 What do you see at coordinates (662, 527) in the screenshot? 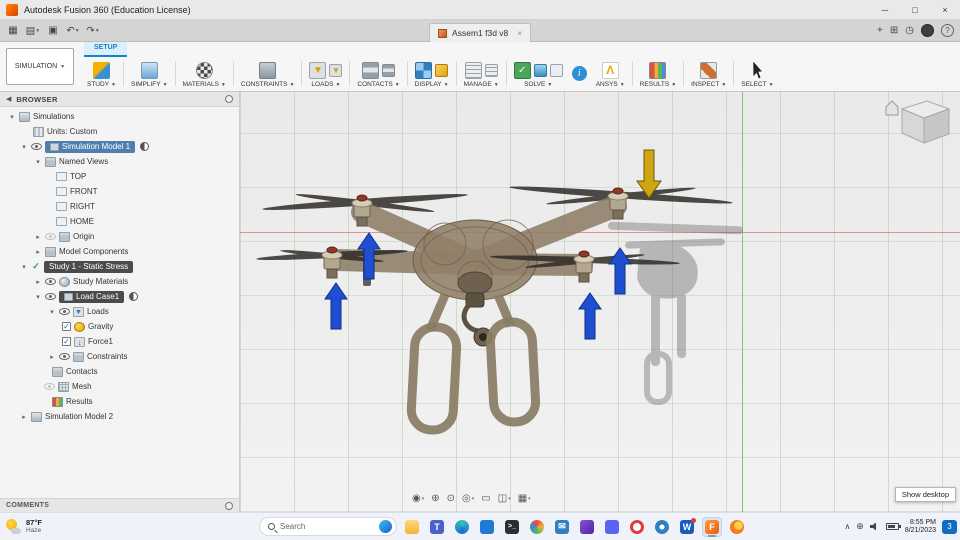
I see `taskbar-app-chrome` at bounding box center [662, 527].